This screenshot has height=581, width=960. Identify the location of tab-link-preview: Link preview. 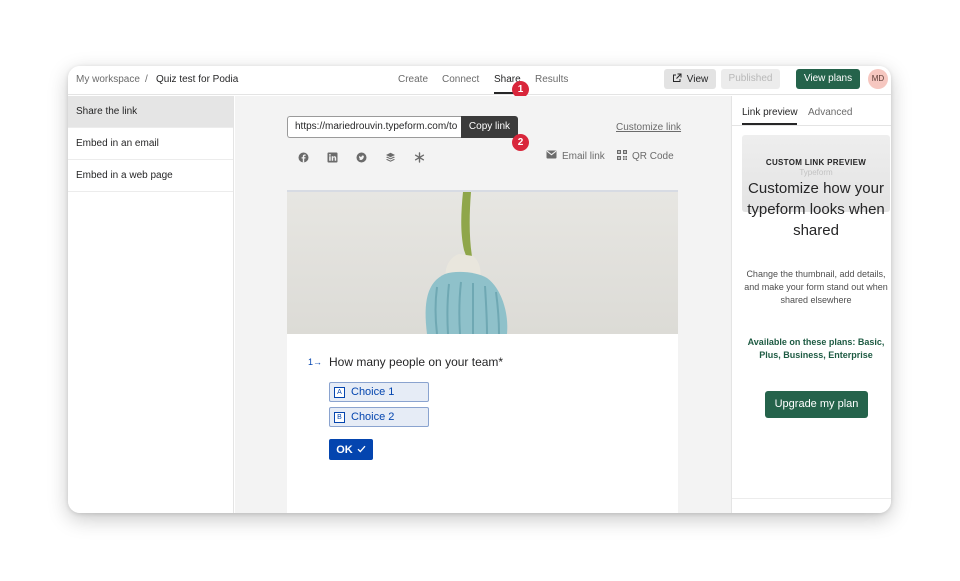
(770, 112).